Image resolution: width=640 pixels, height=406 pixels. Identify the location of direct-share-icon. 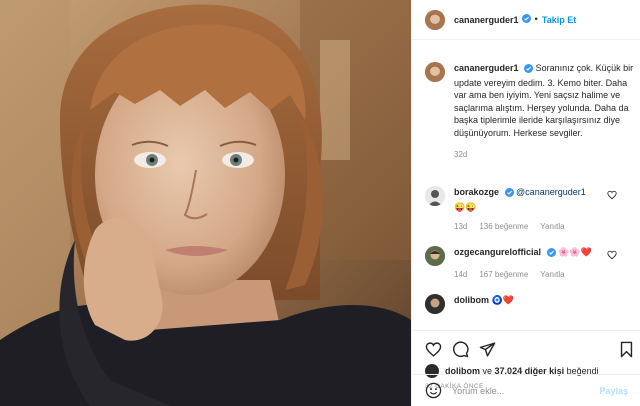
(487, 349).